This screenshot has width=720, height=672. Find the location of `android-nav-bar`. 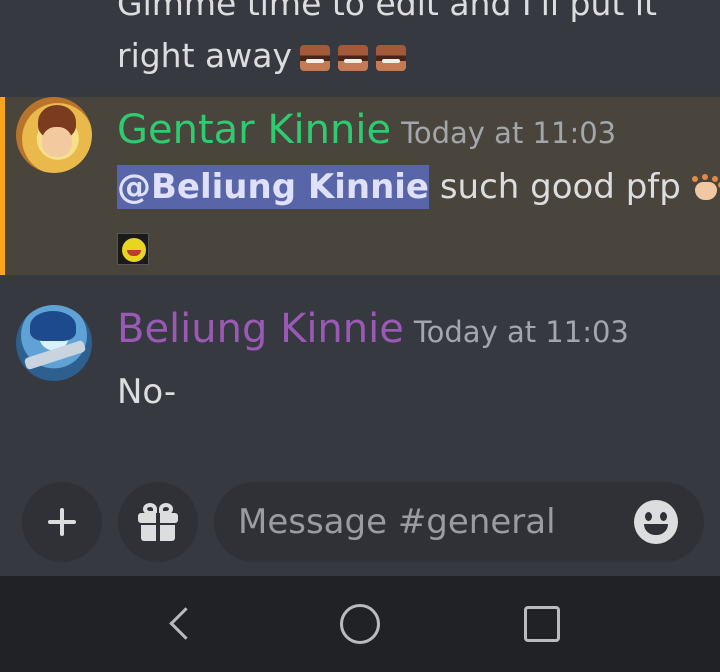

android-nav-bar is located at coordinates (360, 624).